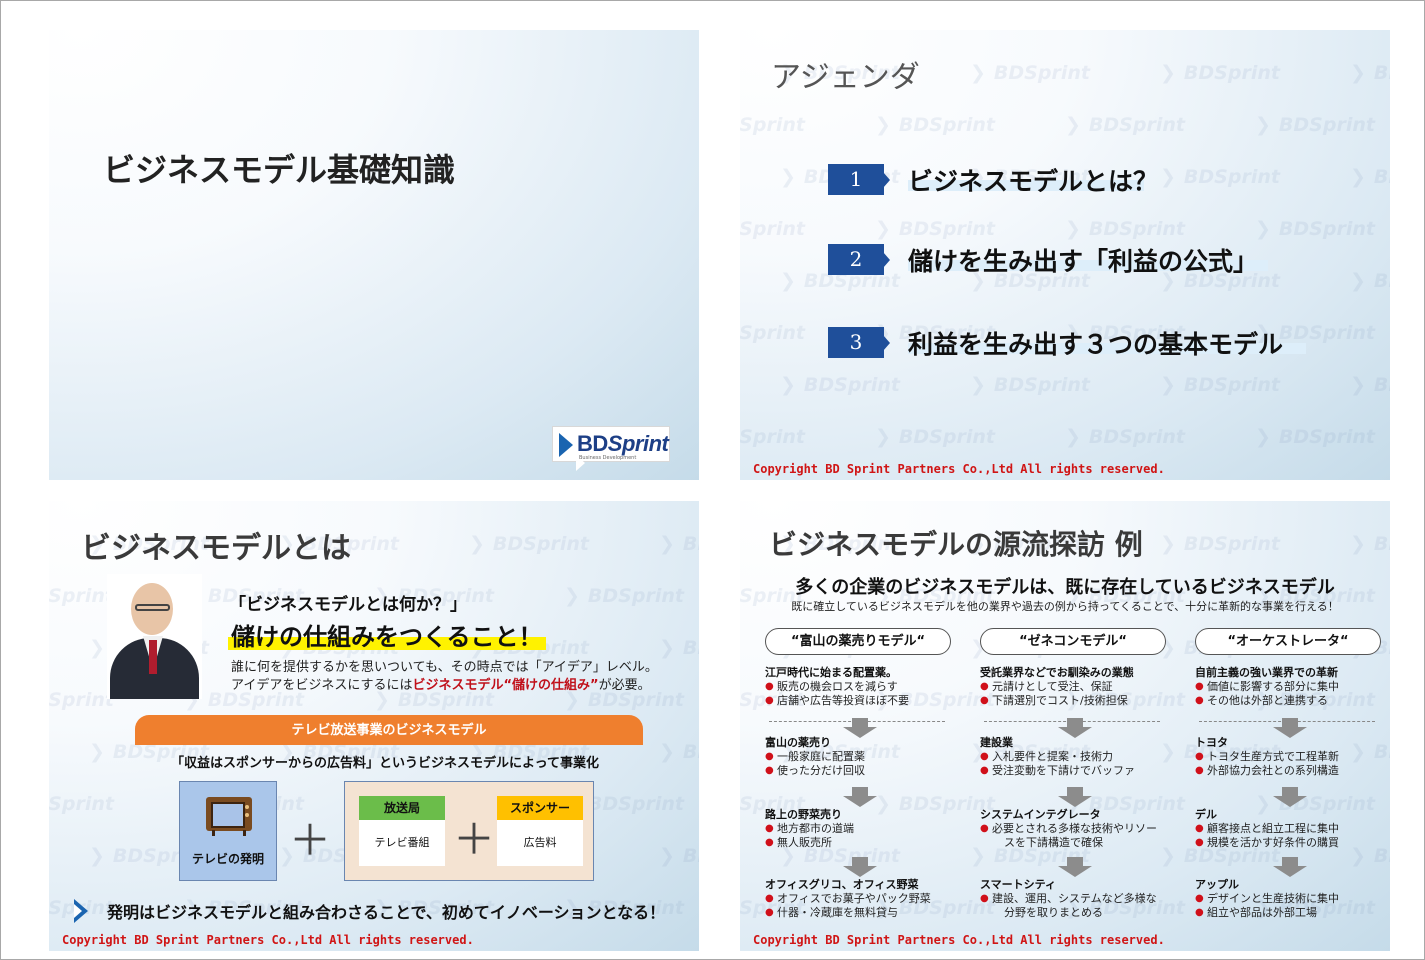 The image size is (1425, 960). Describe the element at coordinates (1292, 829) in the screenshot. I see `example-block: デル顧客接点と組立工程に集中規模を活かす好条件の購買` at that location.